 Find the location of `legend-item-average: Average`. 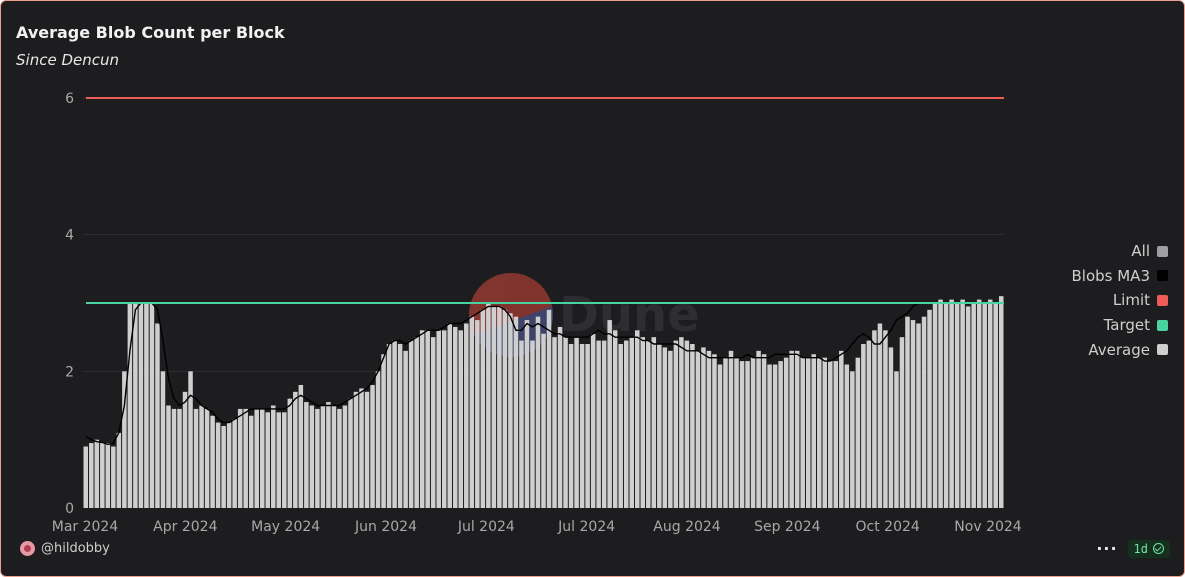

legend-item-average: Average is located at coordinates (1120, 349).